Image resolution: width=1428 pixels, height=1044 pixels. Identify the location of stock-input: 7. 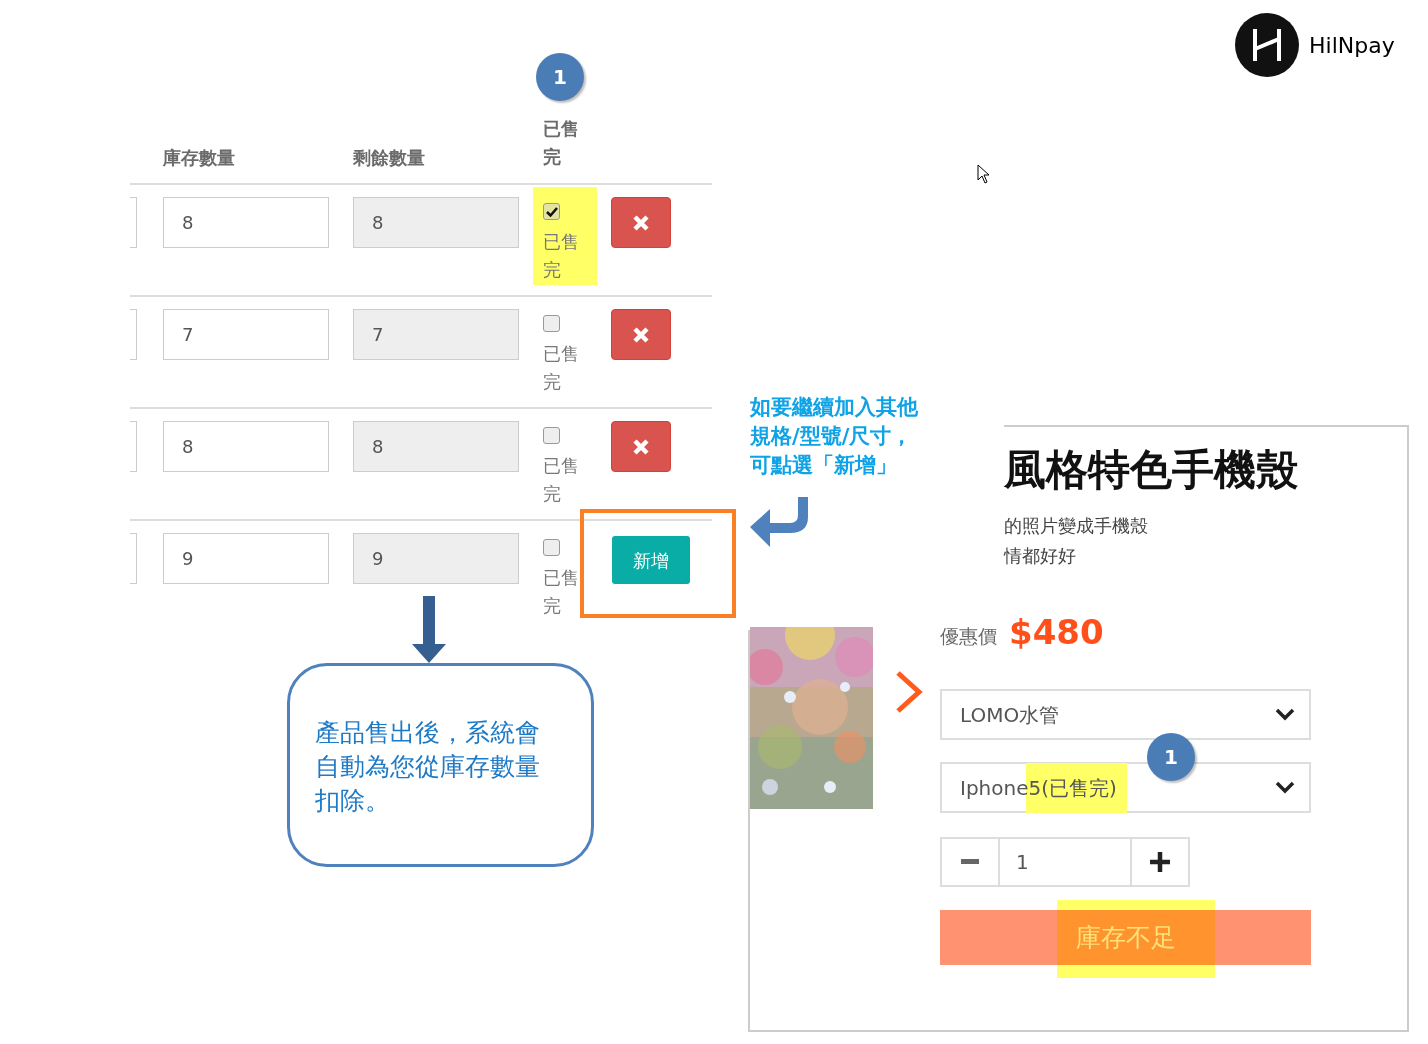
(246, 334).